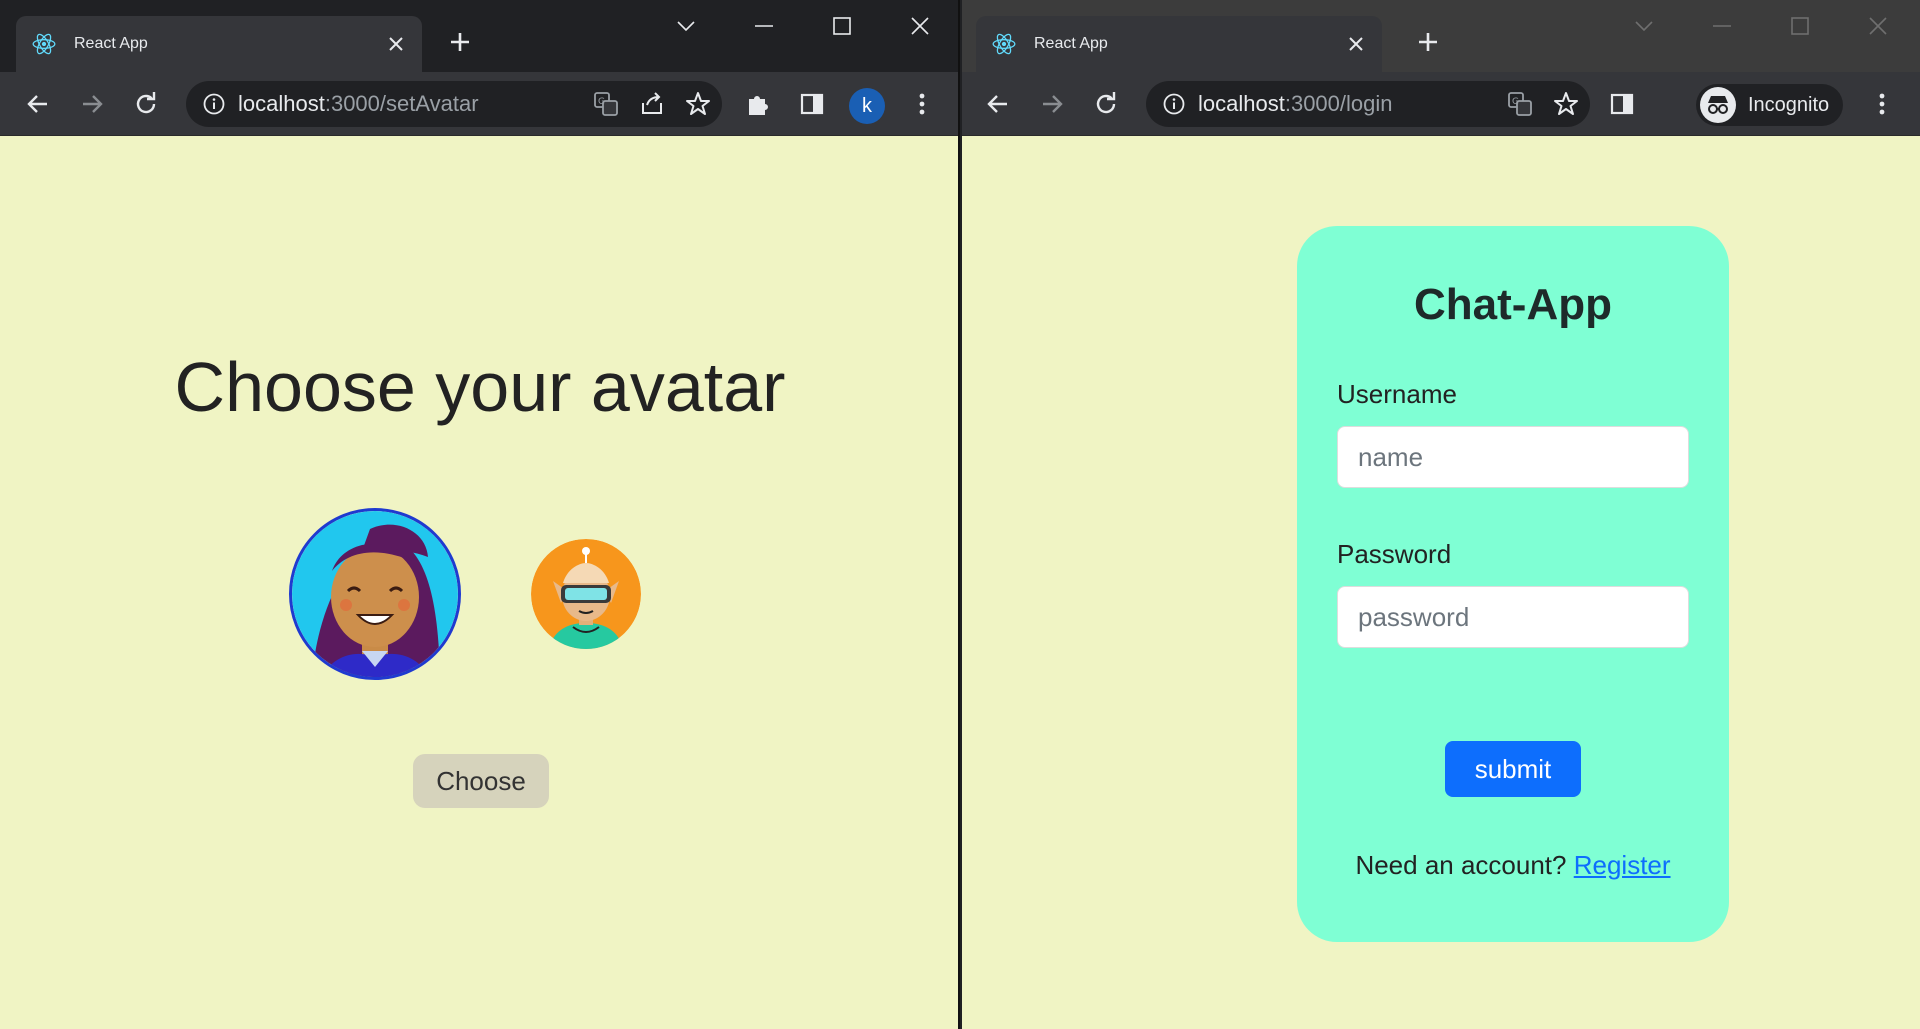  What do you see at coordinates (1397, 394) in the screenshot?
I see `username-label: Username` at bounding box center [1397, 394].